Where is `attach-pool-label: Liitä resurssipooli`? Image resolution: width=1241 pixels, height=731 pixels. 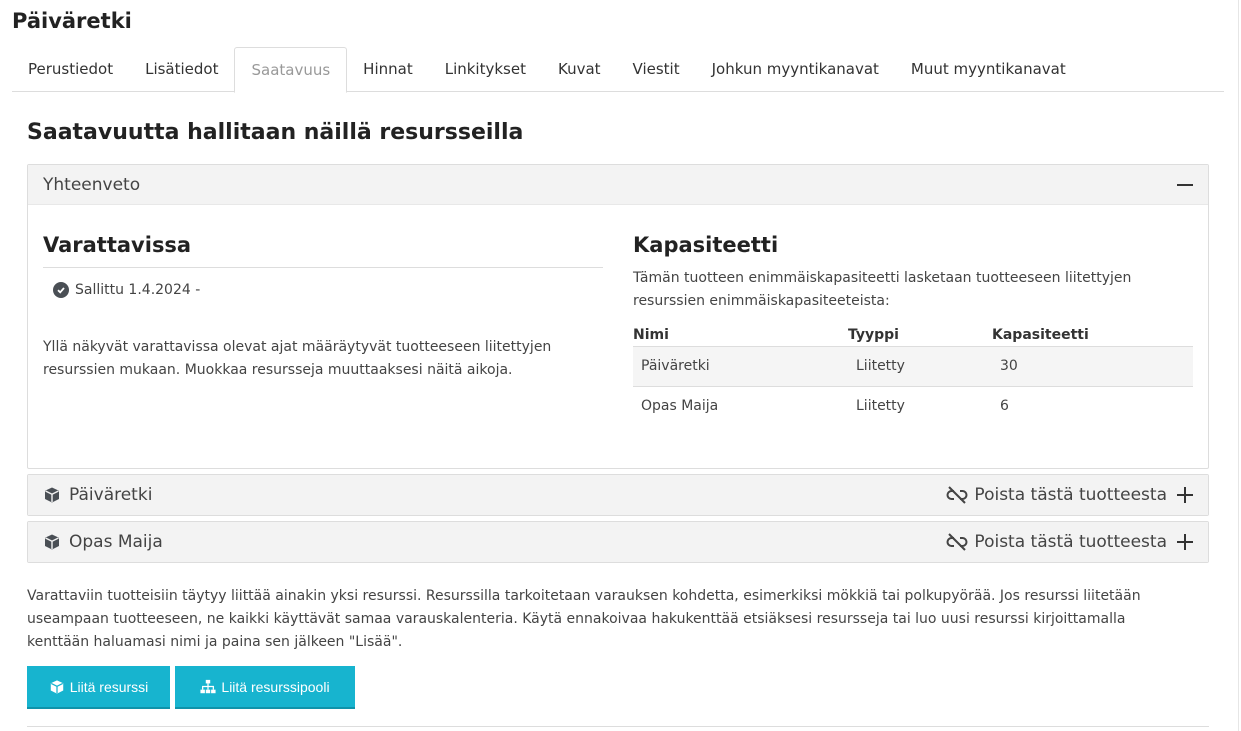
attach-pool-label: Liitä resurssipooli is located at coordinates (275, 686).